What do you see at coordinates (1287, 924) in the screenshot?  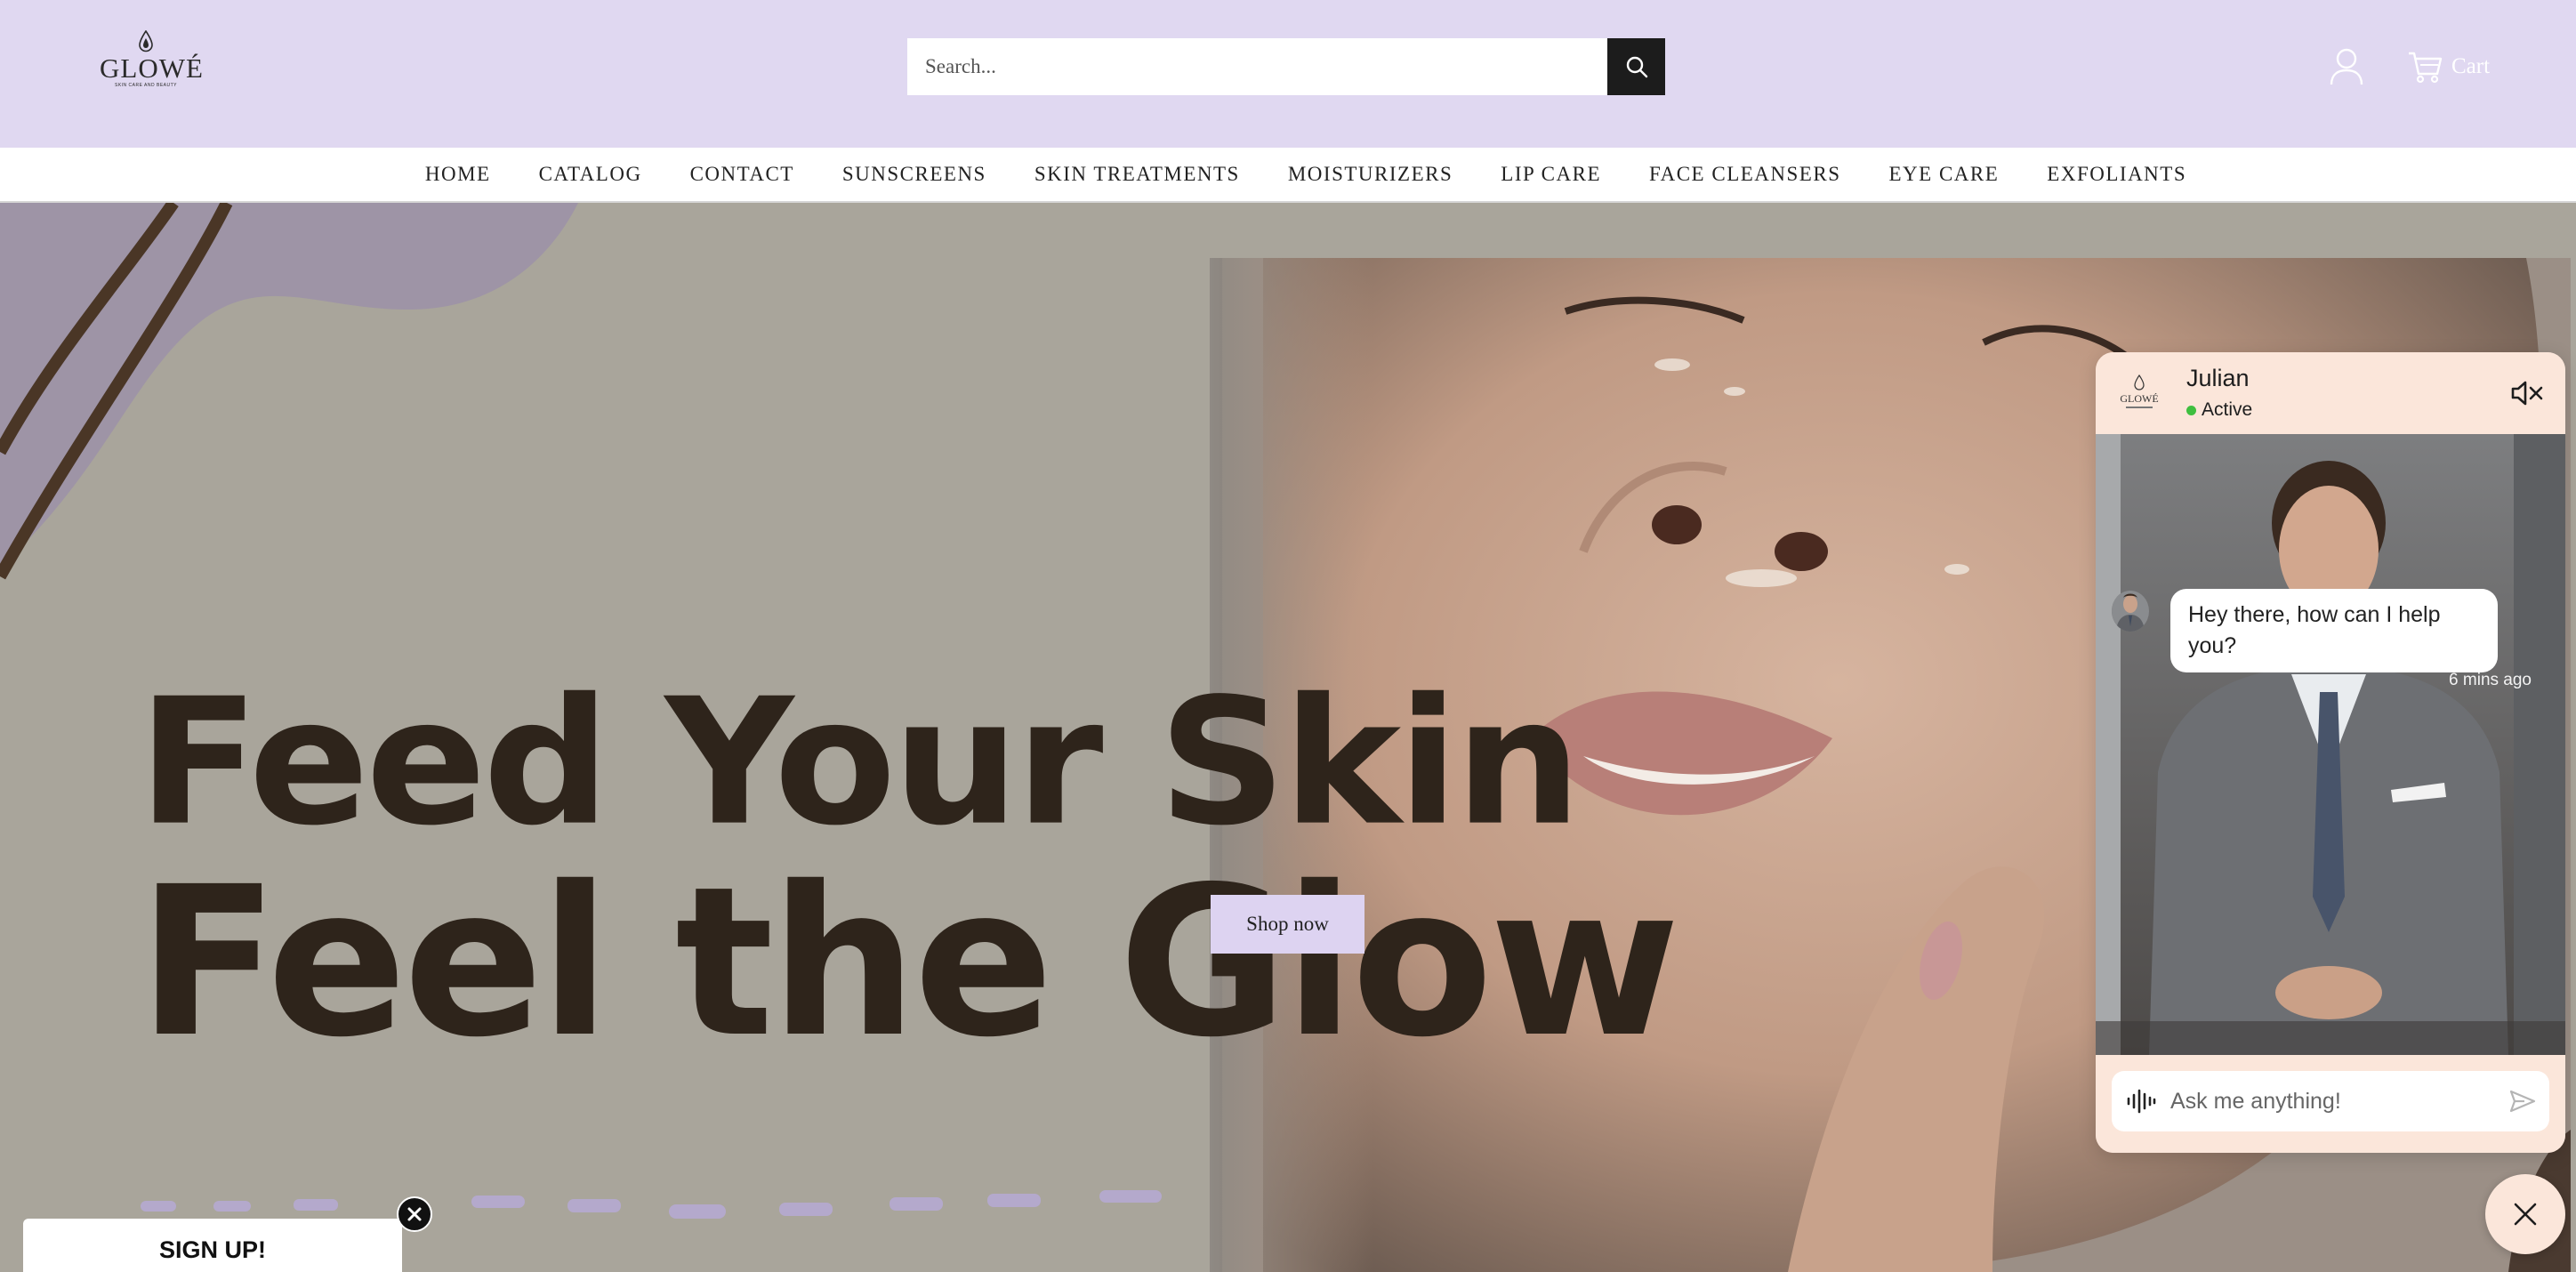 I see `shop-now-button: Shop now` at bounding box center [1287, 924].